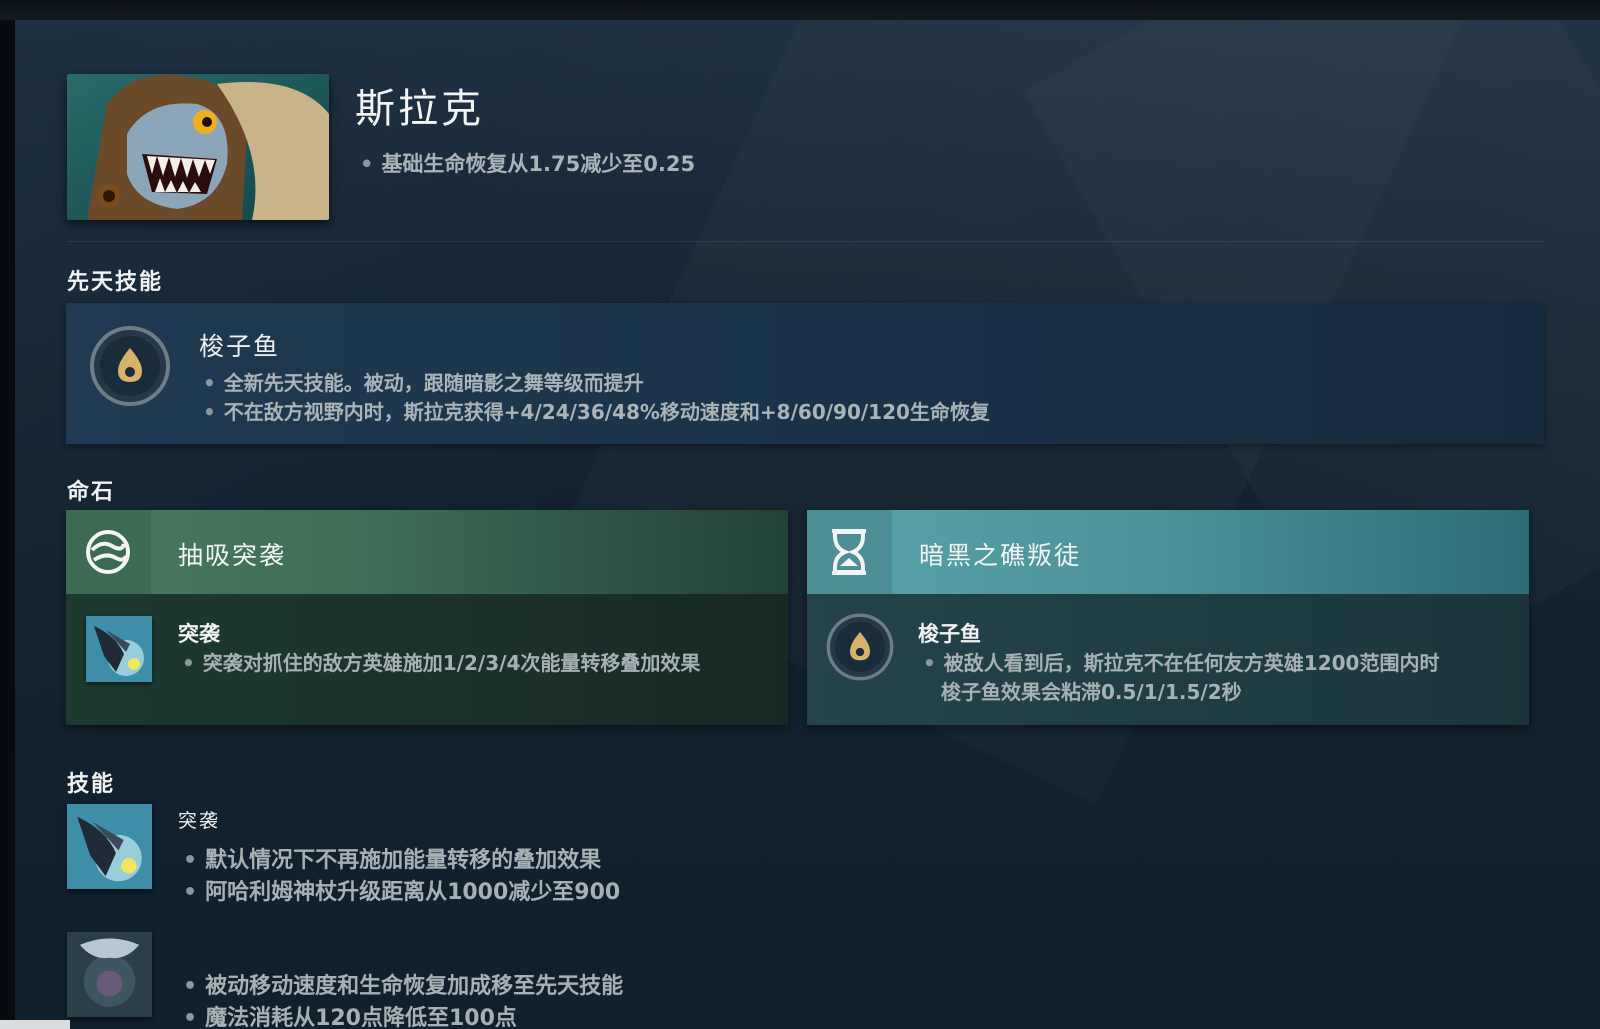 The image size is (1600, 1029). Describe the element at coordinates (232, 555) in the screenshot. I see `facet-title: 抽吸突袭` at that location.